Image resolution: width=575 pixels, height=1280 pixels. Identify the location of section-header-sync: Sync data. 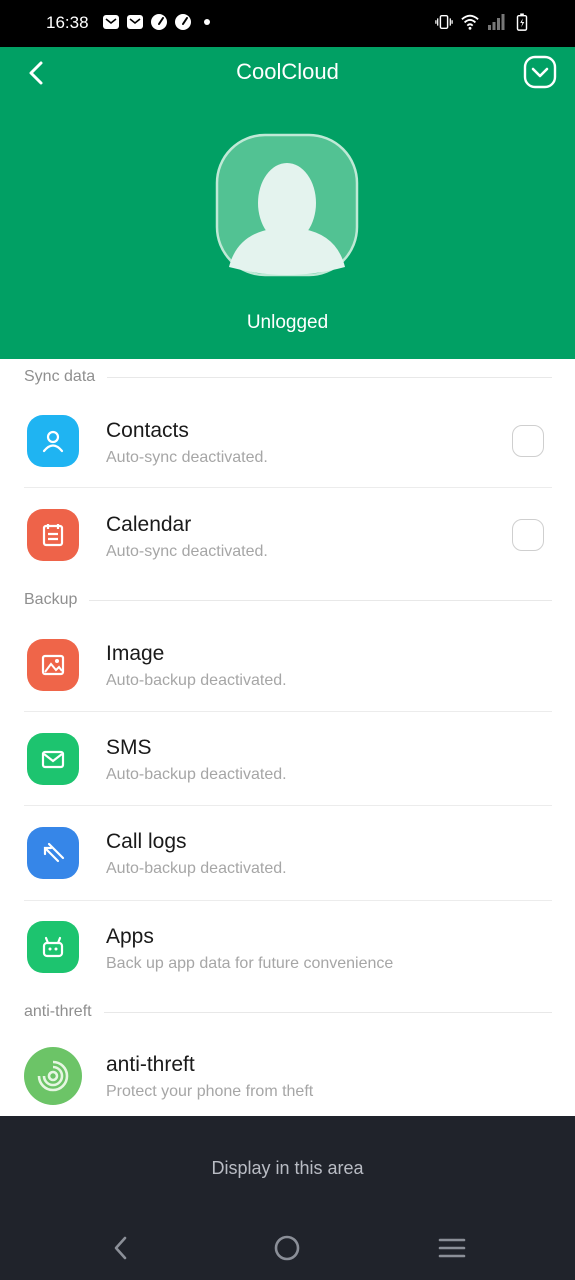
(288, 377).